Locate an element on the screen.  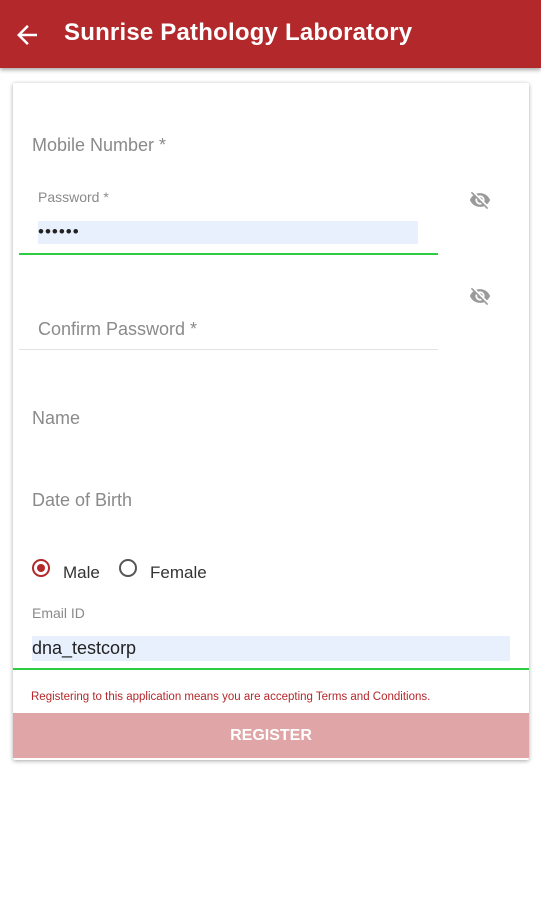
female-label: Female is located at coordinates (178, 573).